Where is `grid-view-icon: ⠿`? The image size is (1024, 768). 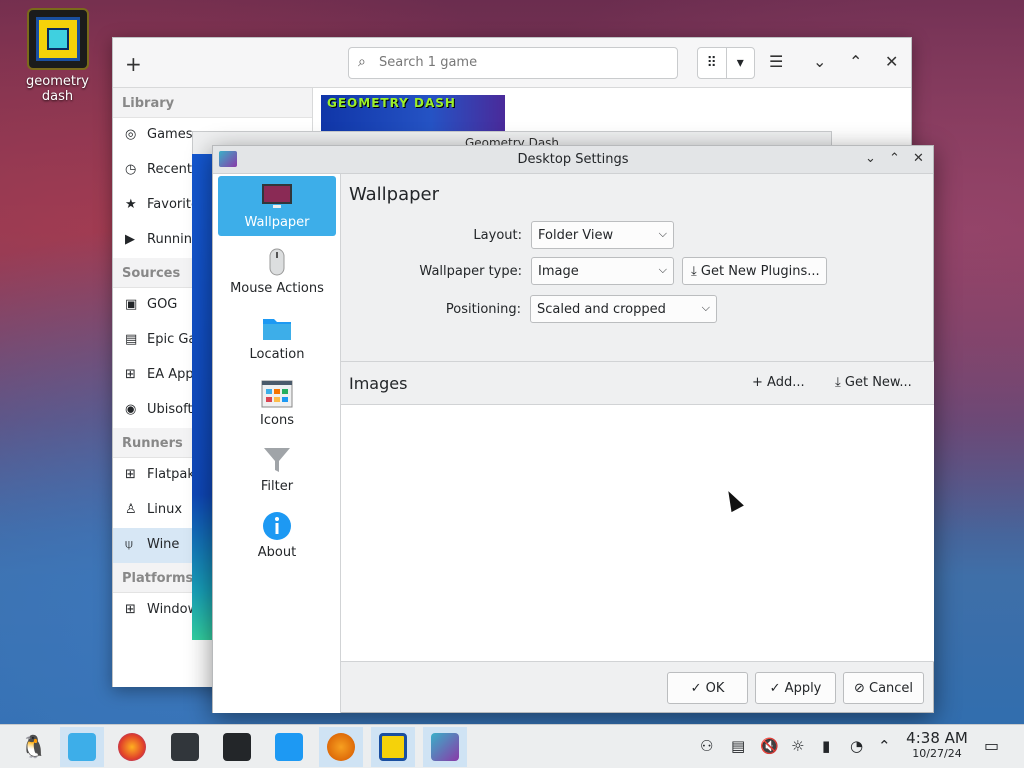 grid-view-icon: ⠿ is located at coordinates (712, 63).